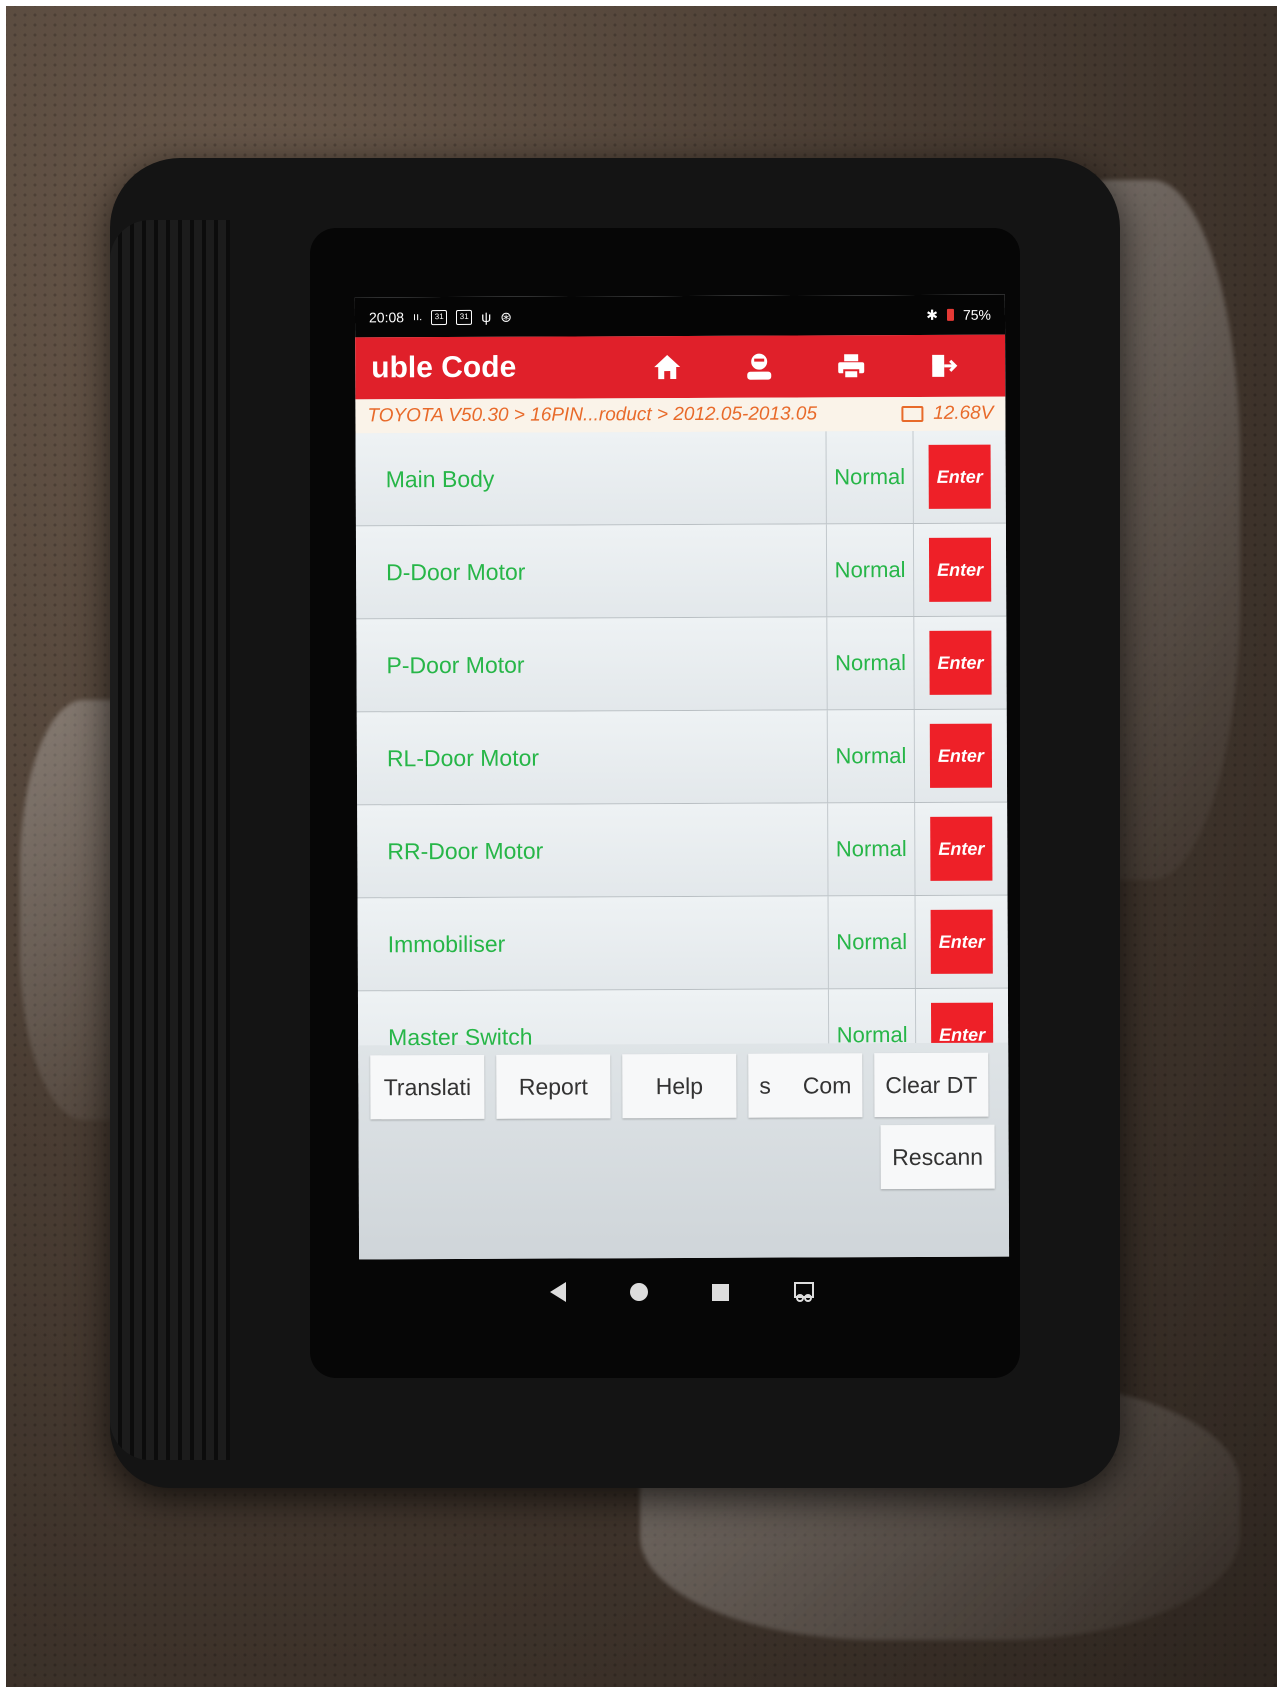  Describe the element at coordinates (418, 317) in the screenshot. I see `signal-icon: ıı.` at that location.